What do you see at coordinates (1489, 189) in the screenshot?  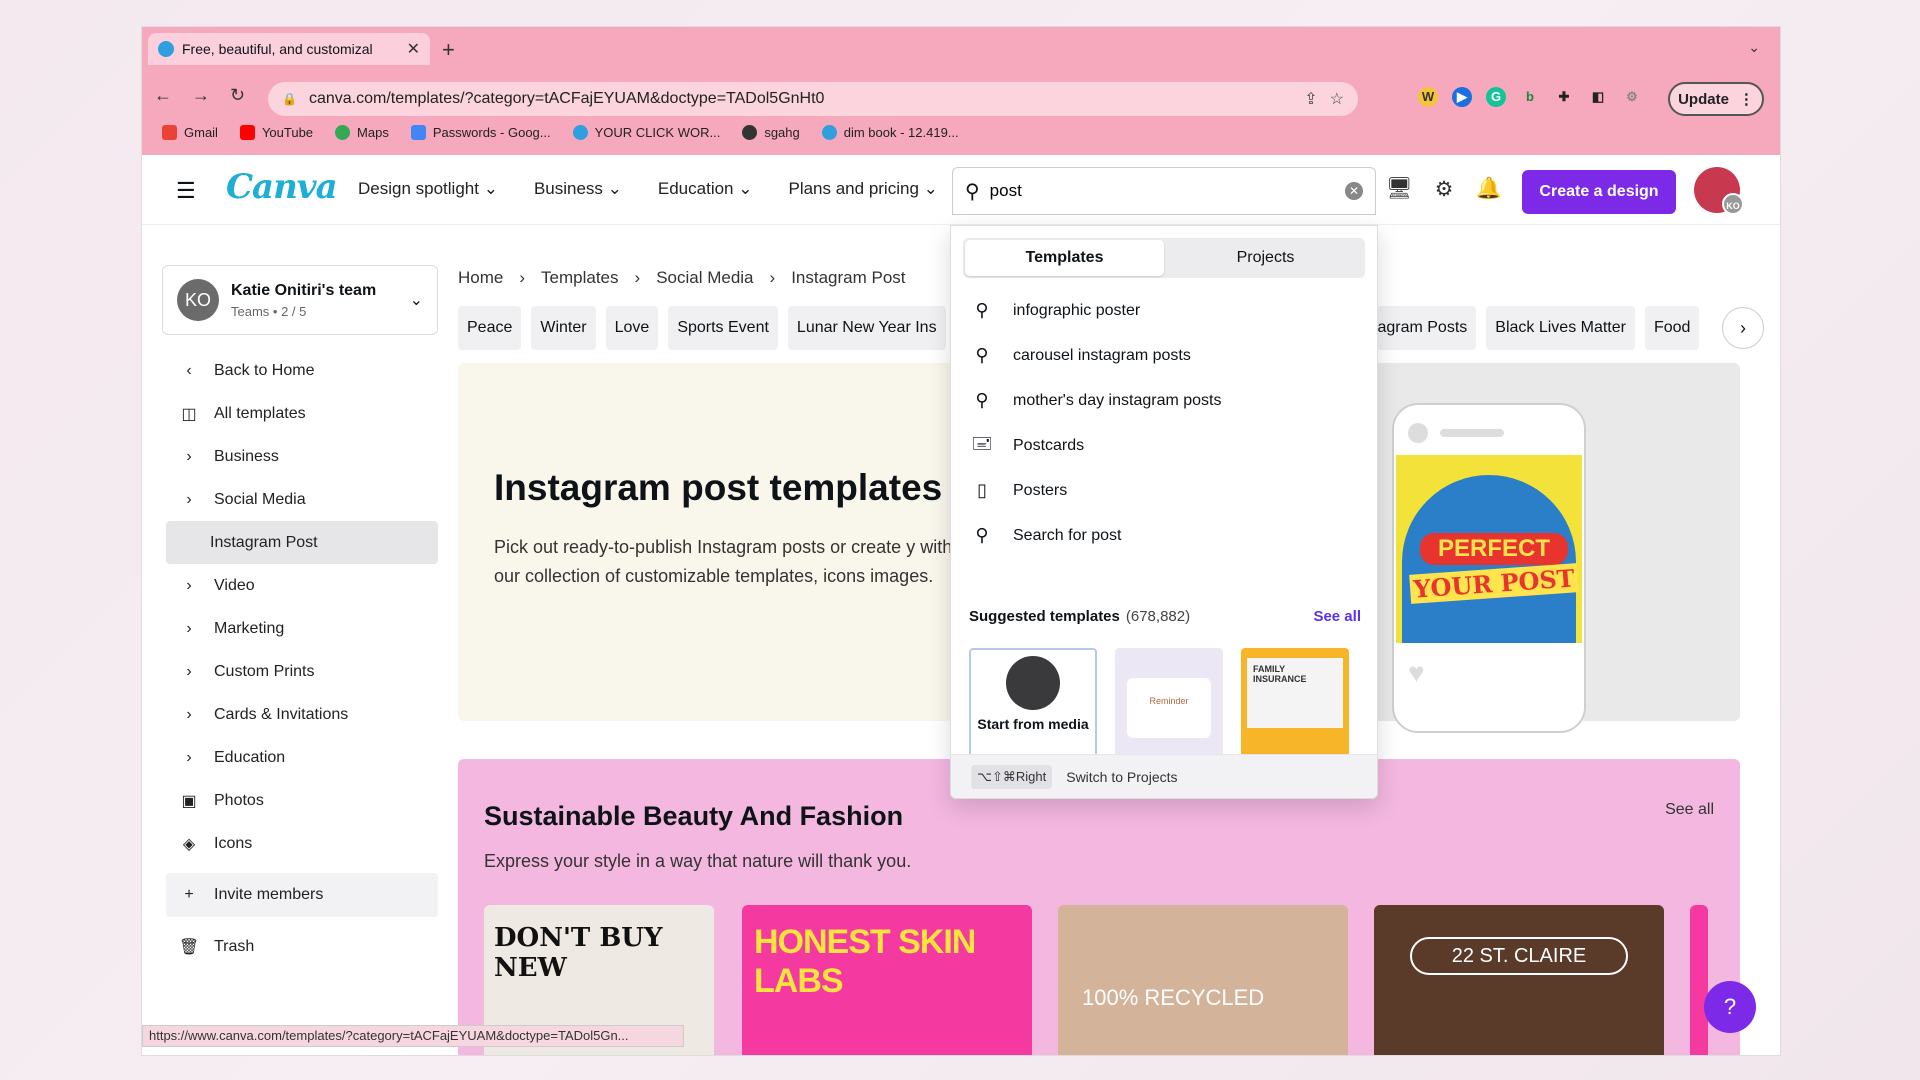 I see `notifications-bell-icon: 🔔` at bounding box center [1489, 189].